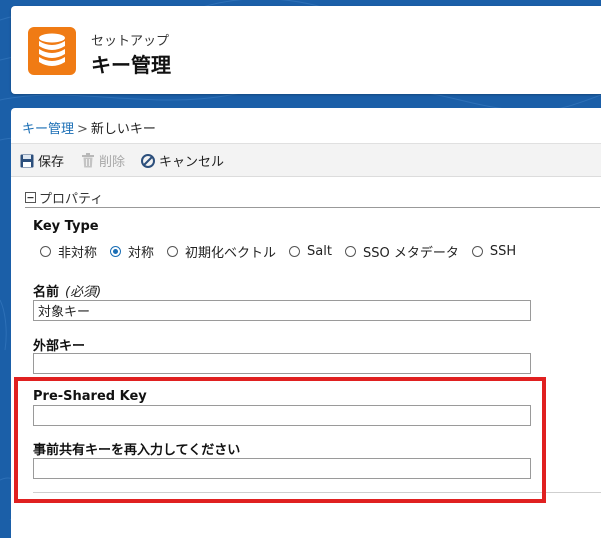 This screenshot has width=601, height=538. Describe the element at coordinates (66, 226) in the screenshot. I see `key-type-label: Key Type` at that location.